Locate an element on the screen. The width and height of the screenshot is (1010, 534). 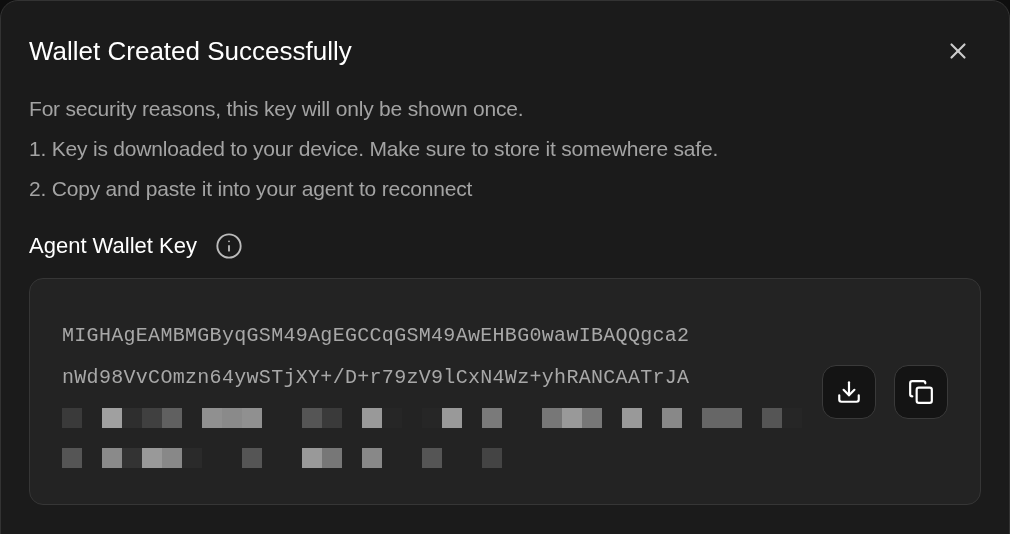
key-label: Agent Wallet Key is located at coordinates (113, 246).